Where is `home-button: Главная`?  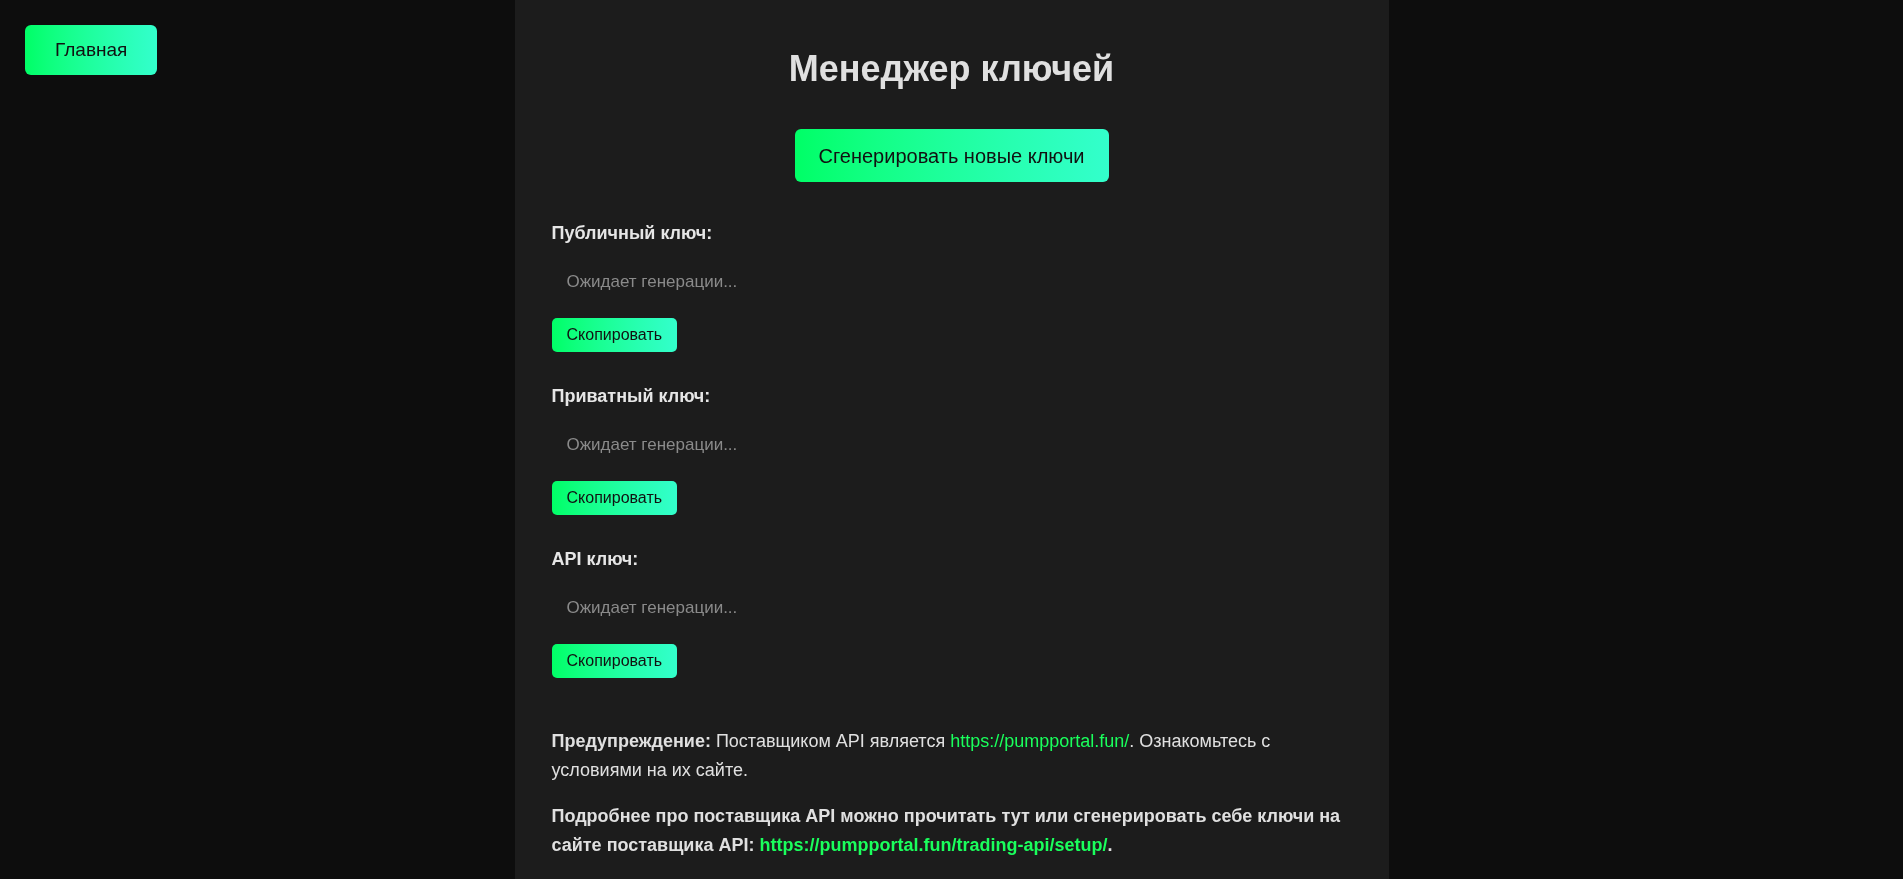
home-button: Главная is located at coordinates (91, 50).